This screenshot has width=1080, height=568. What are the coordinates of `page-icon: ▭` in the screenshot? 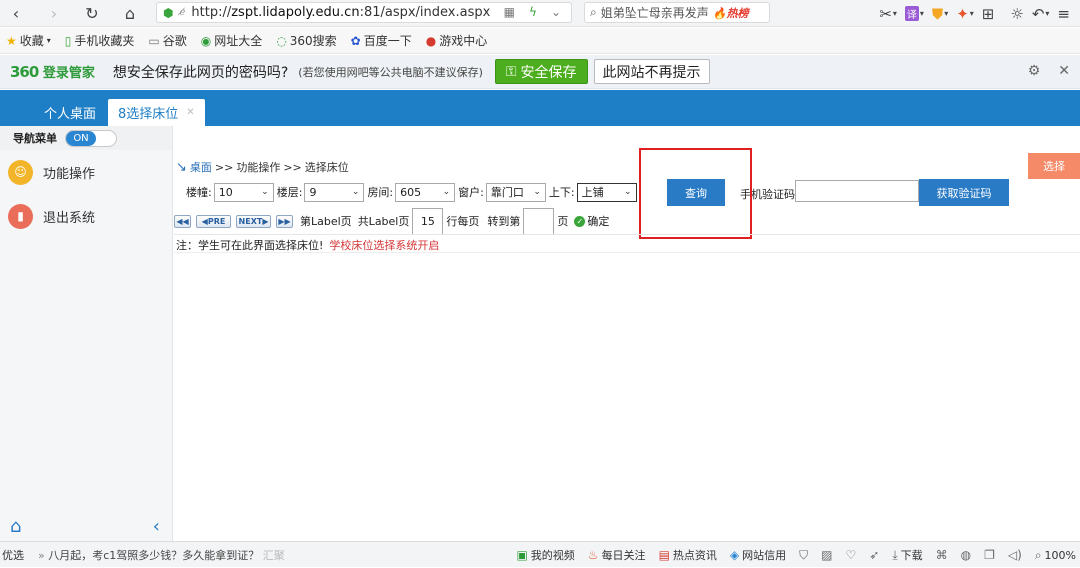 It's located at (154, 40).